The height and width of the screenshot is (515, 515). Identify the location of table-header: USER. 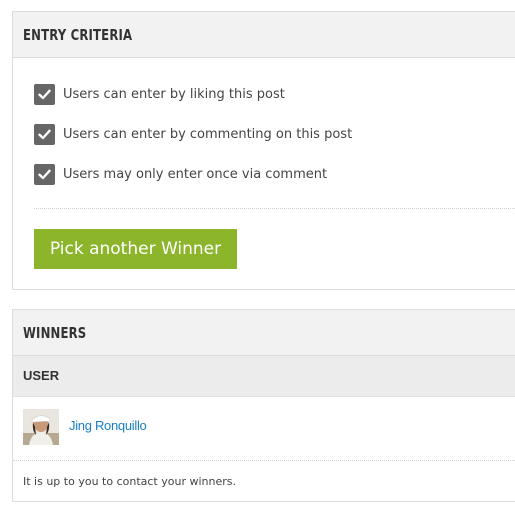
(264, 376).